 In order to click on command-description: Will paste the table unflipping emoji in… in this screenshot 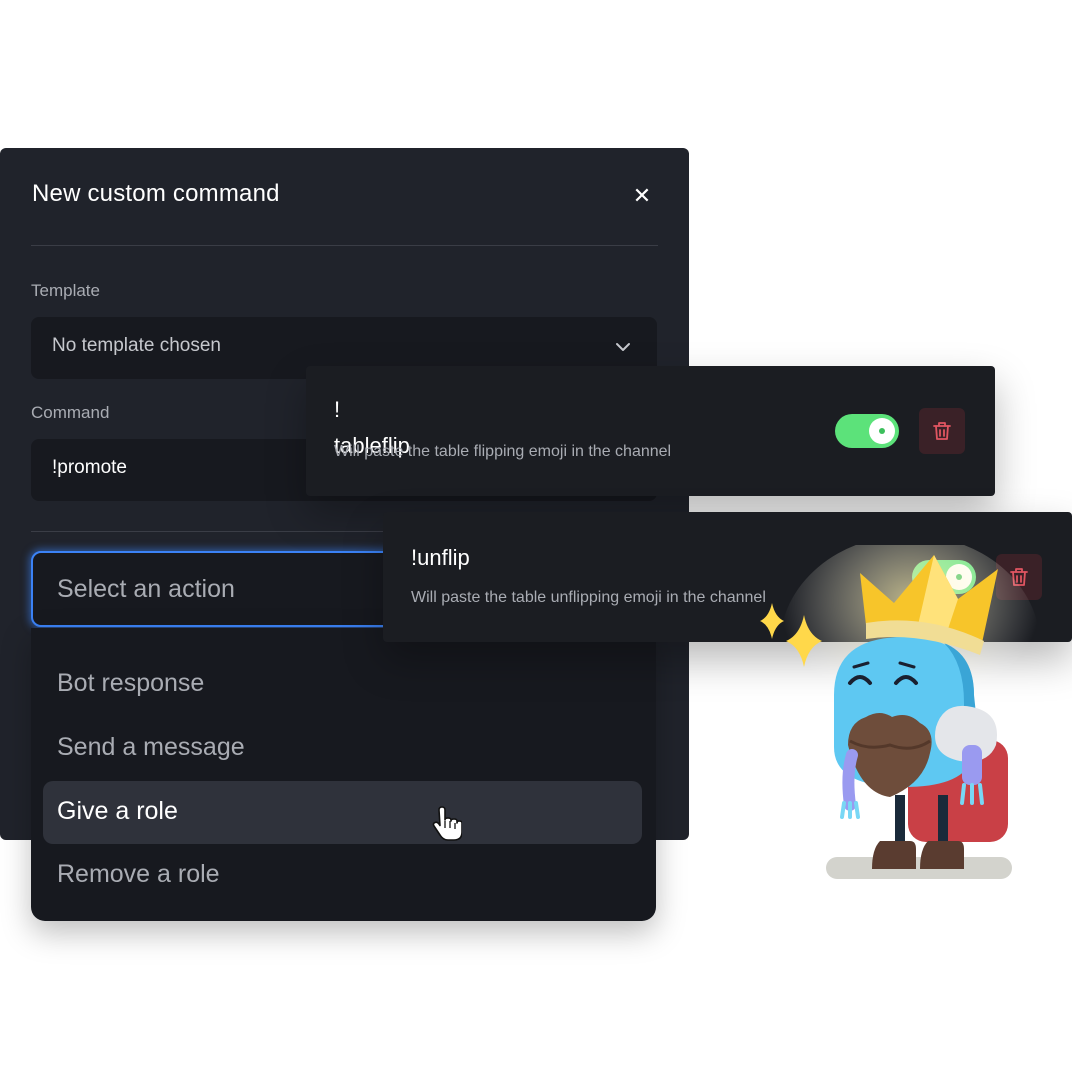, I will do `click(588, 597)`.